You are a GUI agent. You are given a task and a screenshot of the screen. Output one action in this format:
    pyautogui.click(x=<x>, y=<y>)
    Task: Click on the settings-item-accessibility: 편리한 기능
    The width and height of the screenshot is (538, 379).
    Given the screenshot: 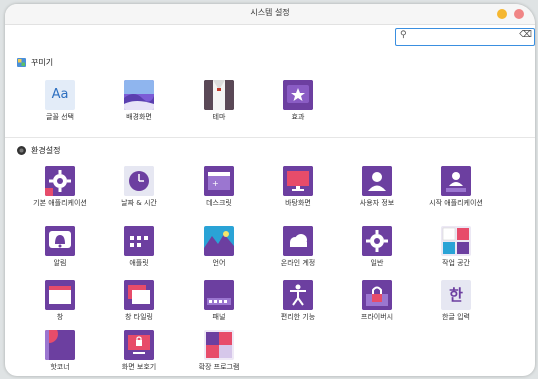 What is the action you would take?
    pyautogui.click(x=298, y=301)
    